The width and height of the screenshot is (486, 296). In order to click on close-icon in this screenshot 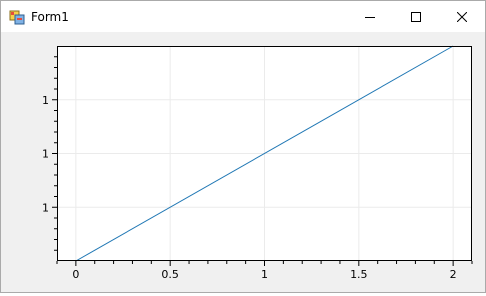, I will do `click(462, 16)`.